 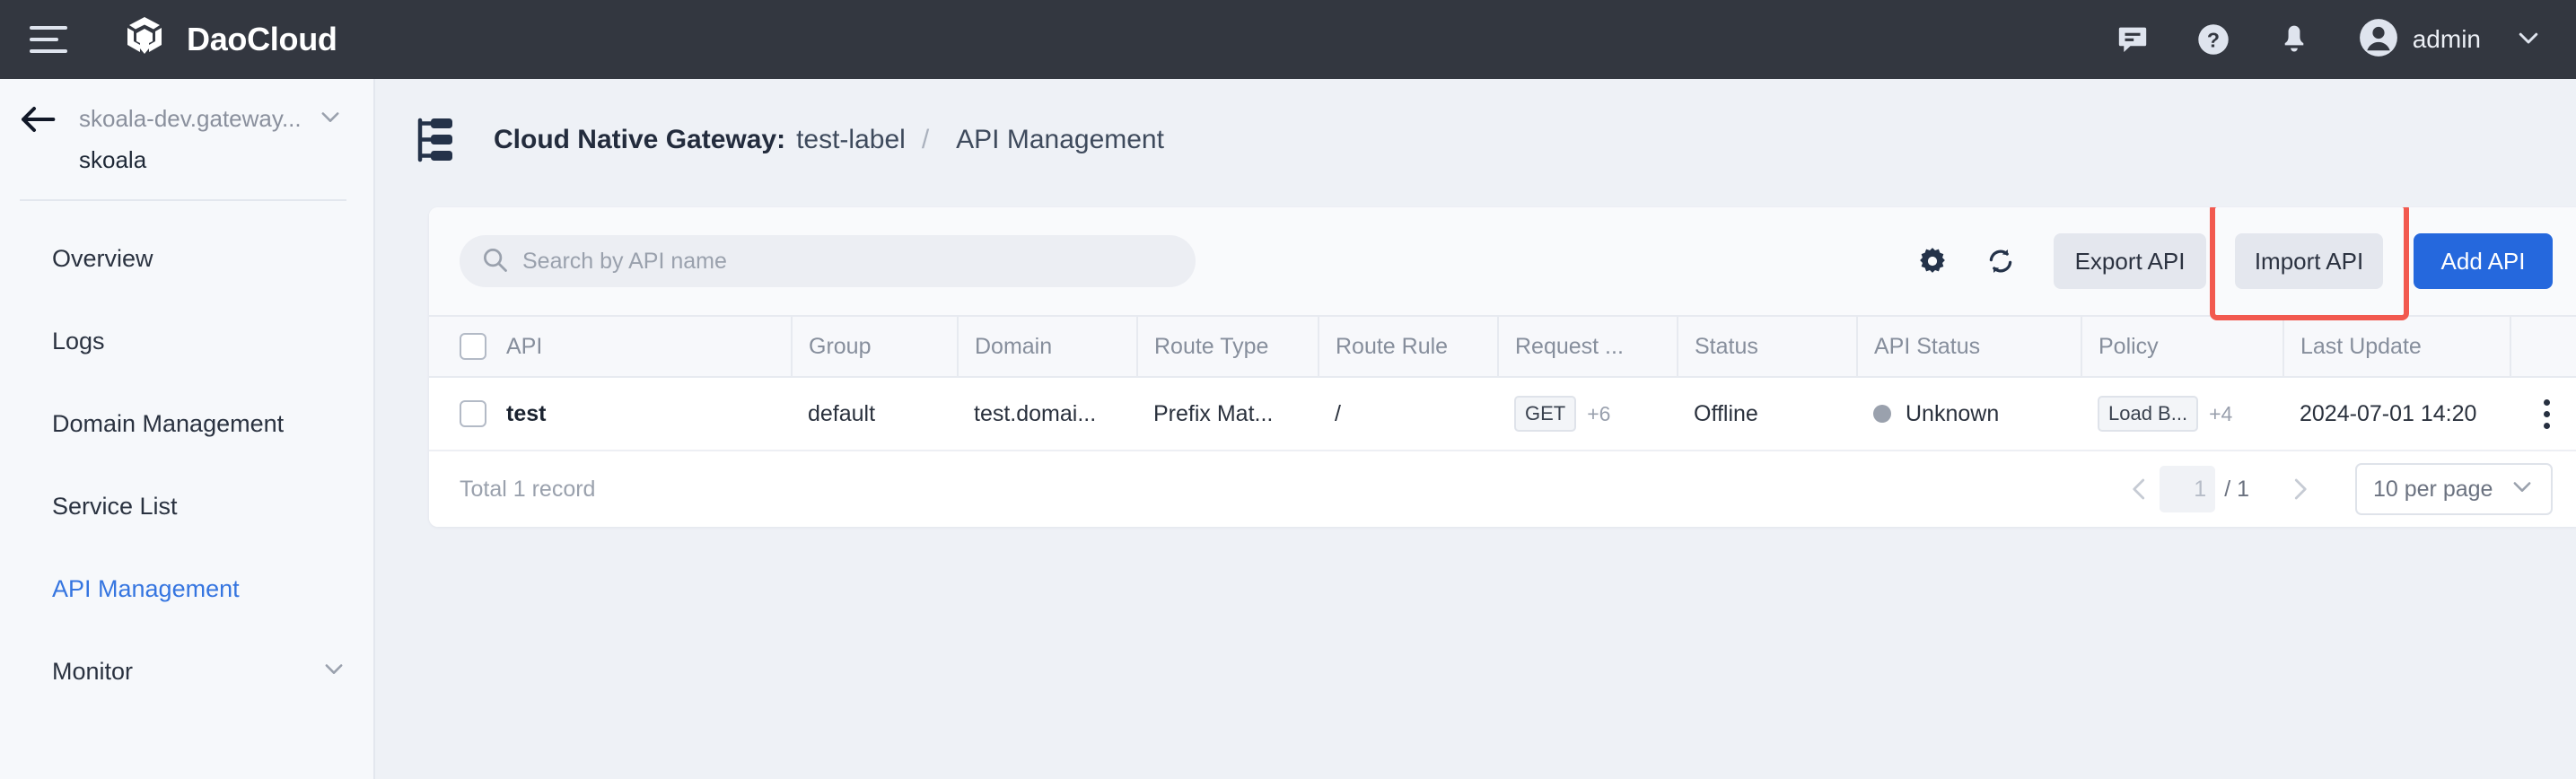 What do you see at coordinates (1968, 346) in the screenshot?
I see `column-api-status: API Status` at bounding box center [1968, 346].